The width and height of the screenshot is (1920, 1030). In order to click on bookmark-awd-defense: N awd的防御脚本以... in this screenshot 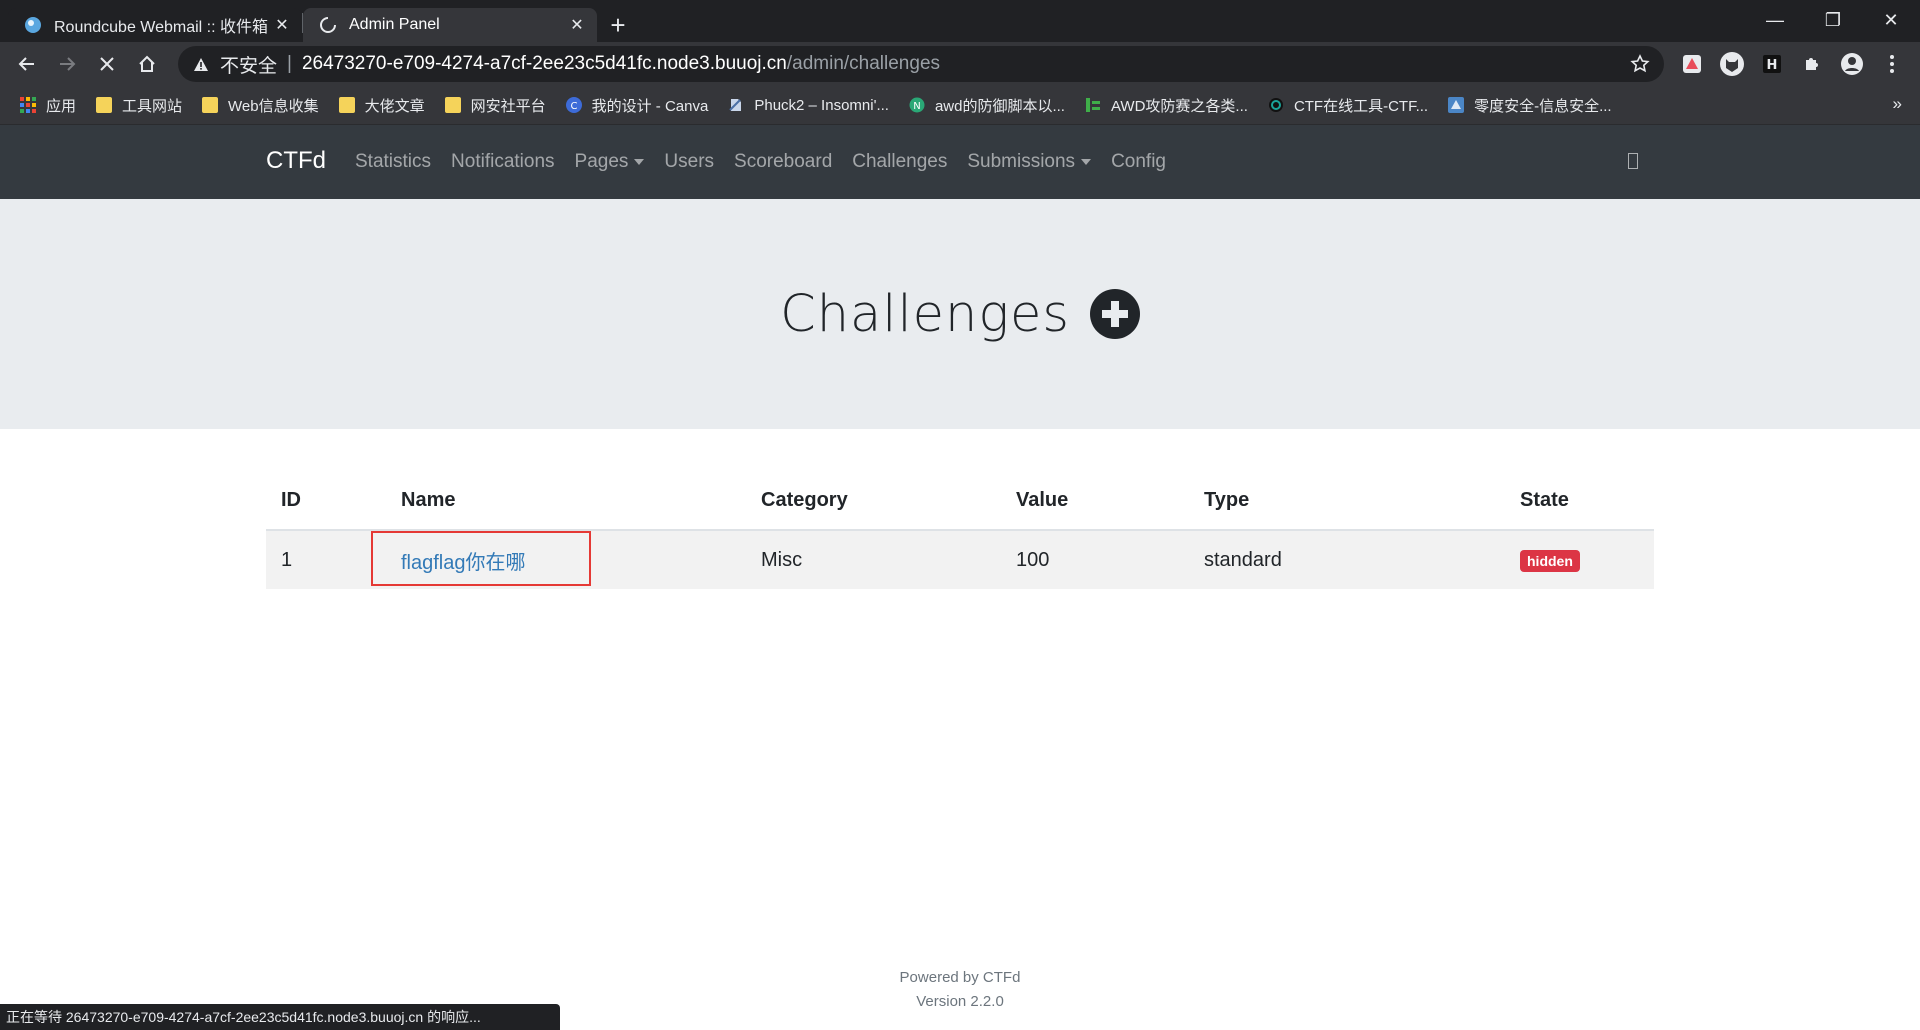, I will do `click(987, 105)`.